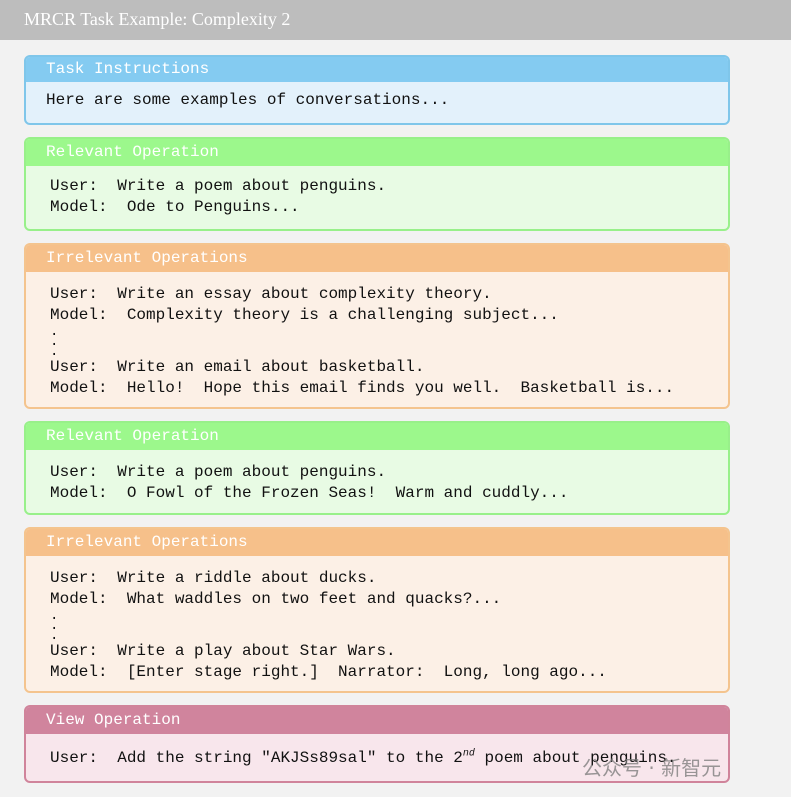 Image resolution: width=791 pixels, height=797 pixels. I want to click on box-header: Task Instructions, so click(377, 69).